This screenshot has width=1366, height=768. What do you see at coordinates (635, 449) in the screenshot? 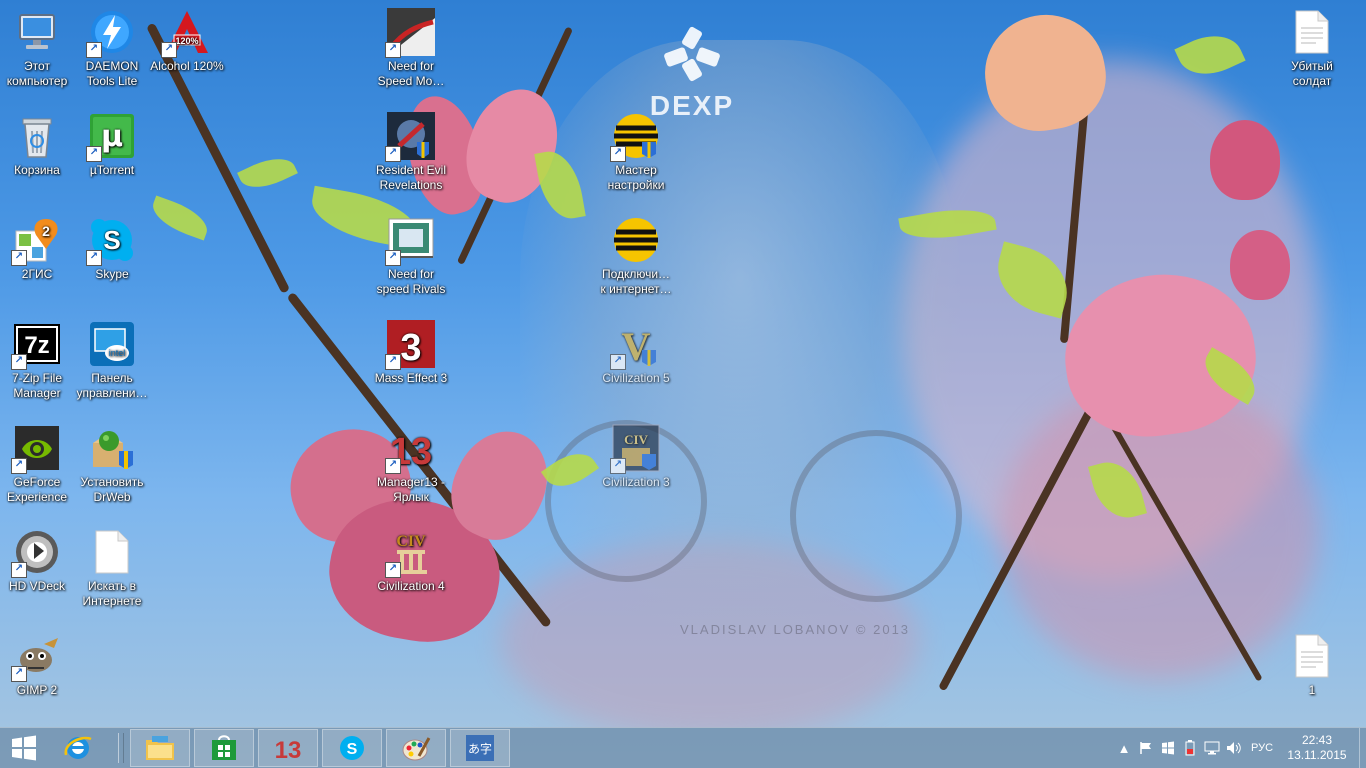
I see `civilization-3-icon: CIV ↗` at bounding box center [635, 449].